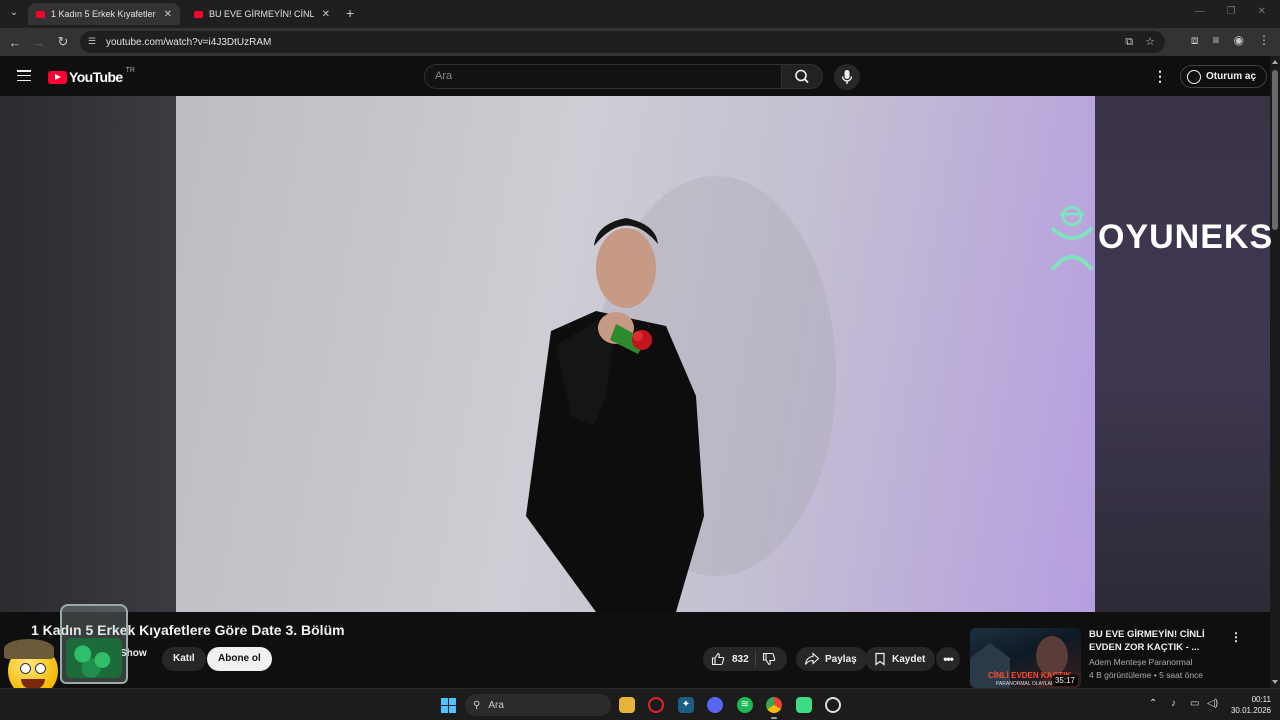 The width and height of the screenshot is (1280, 720). I want to click on url-text: youtube.com/watch?v=i4J3DtUzRAM, so click(189, 42).